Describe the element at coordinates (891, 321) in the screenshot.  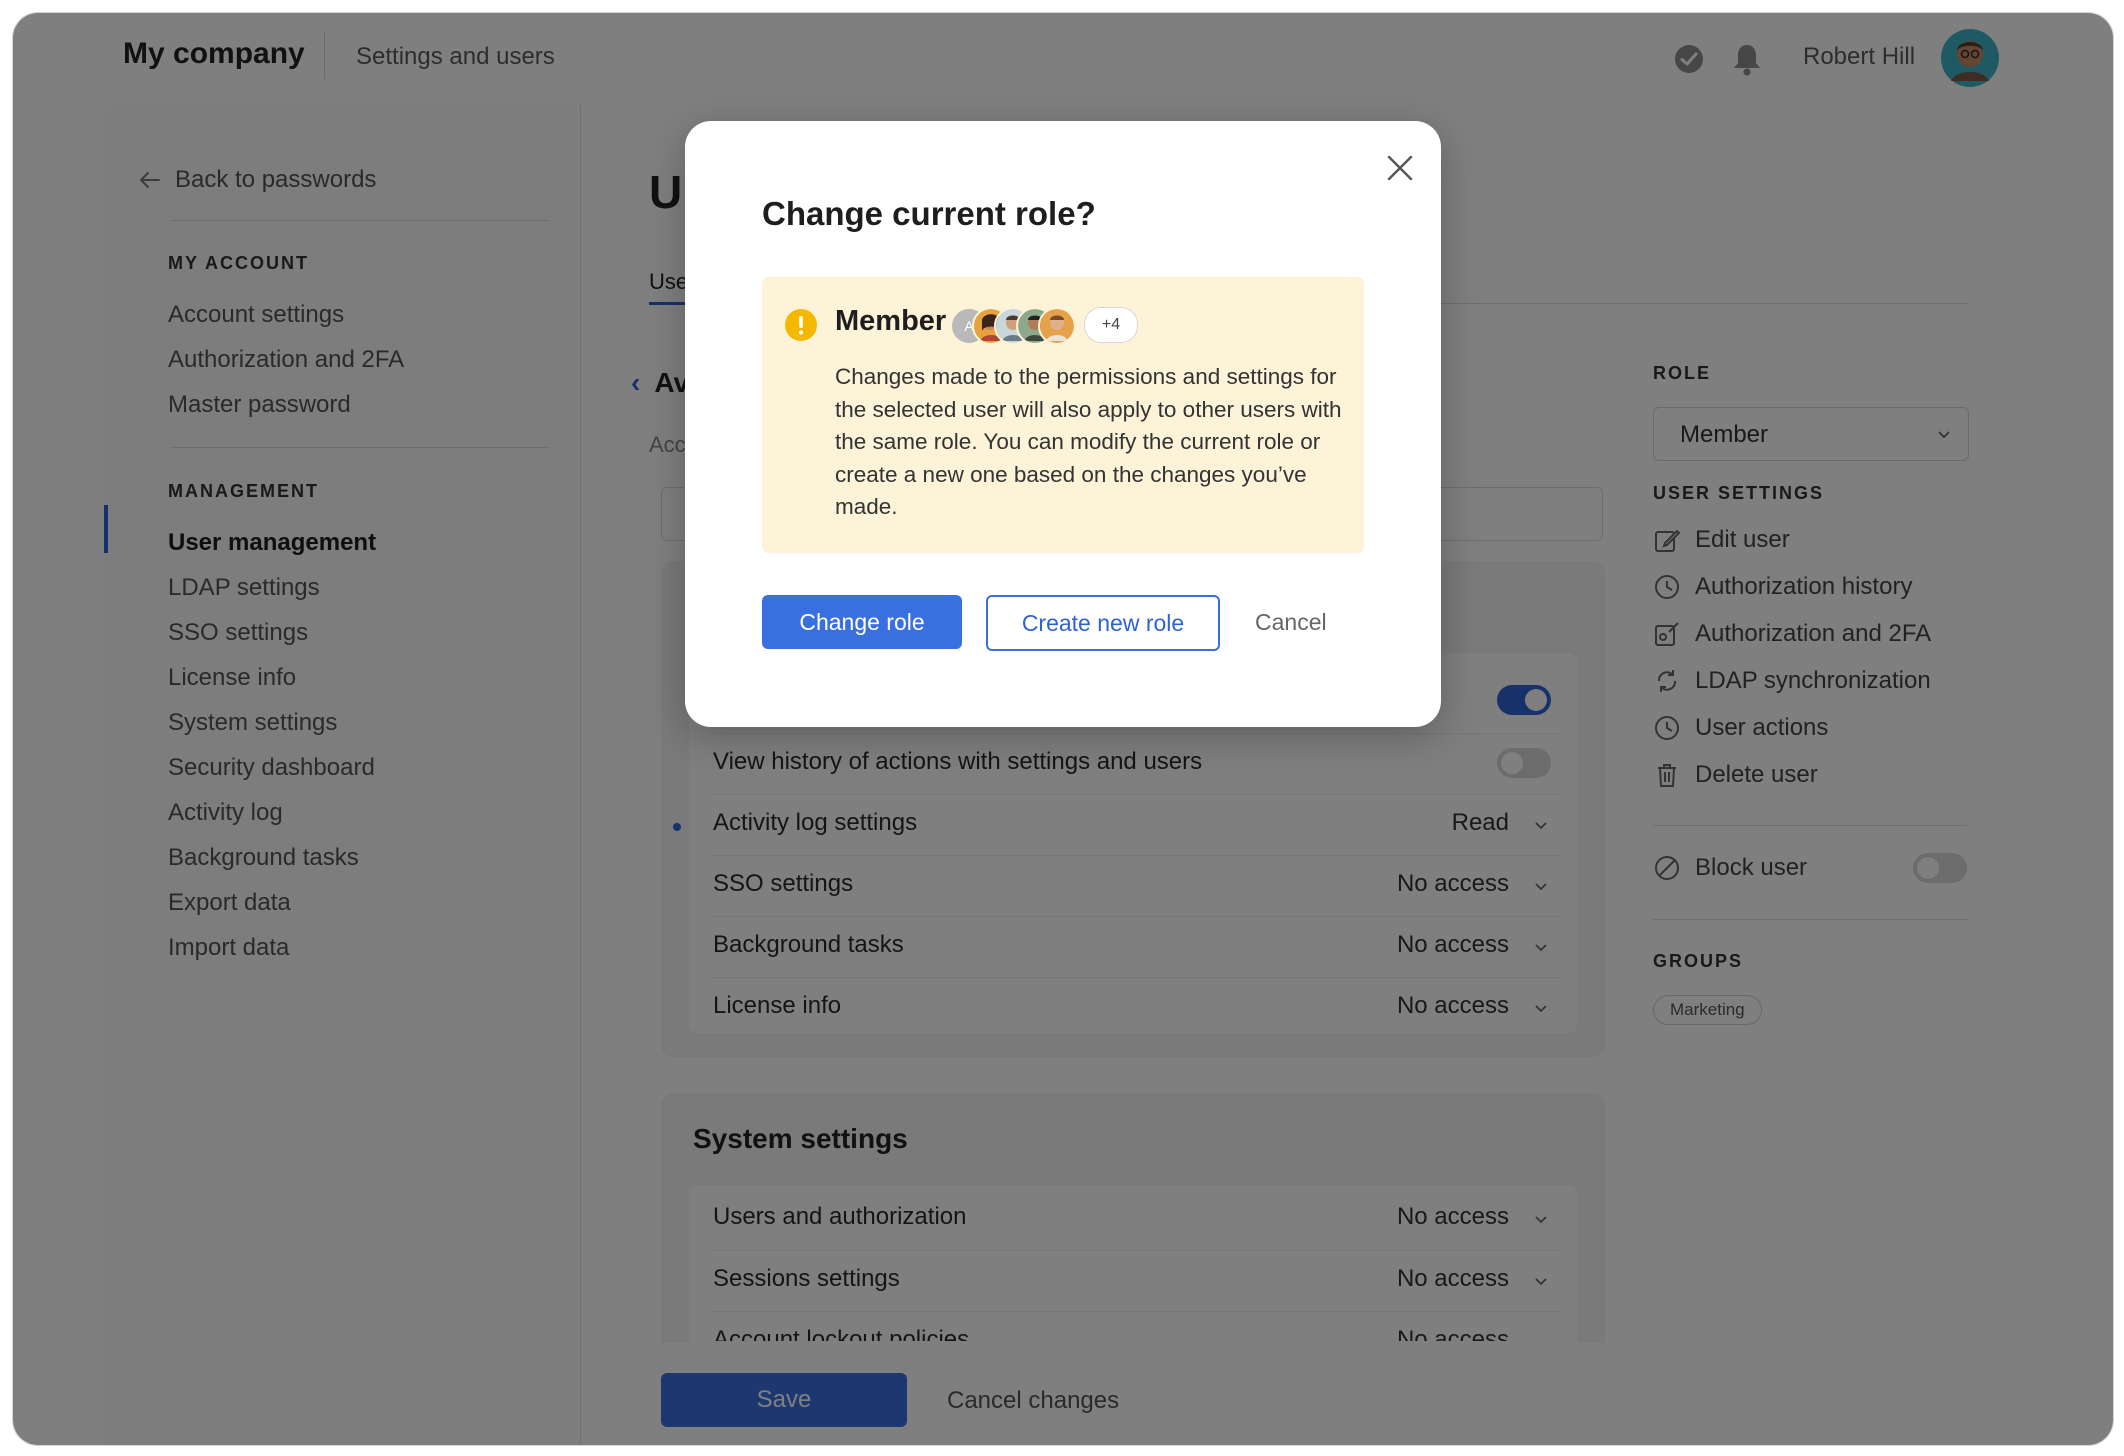
I see `role-name: Member` at that location.